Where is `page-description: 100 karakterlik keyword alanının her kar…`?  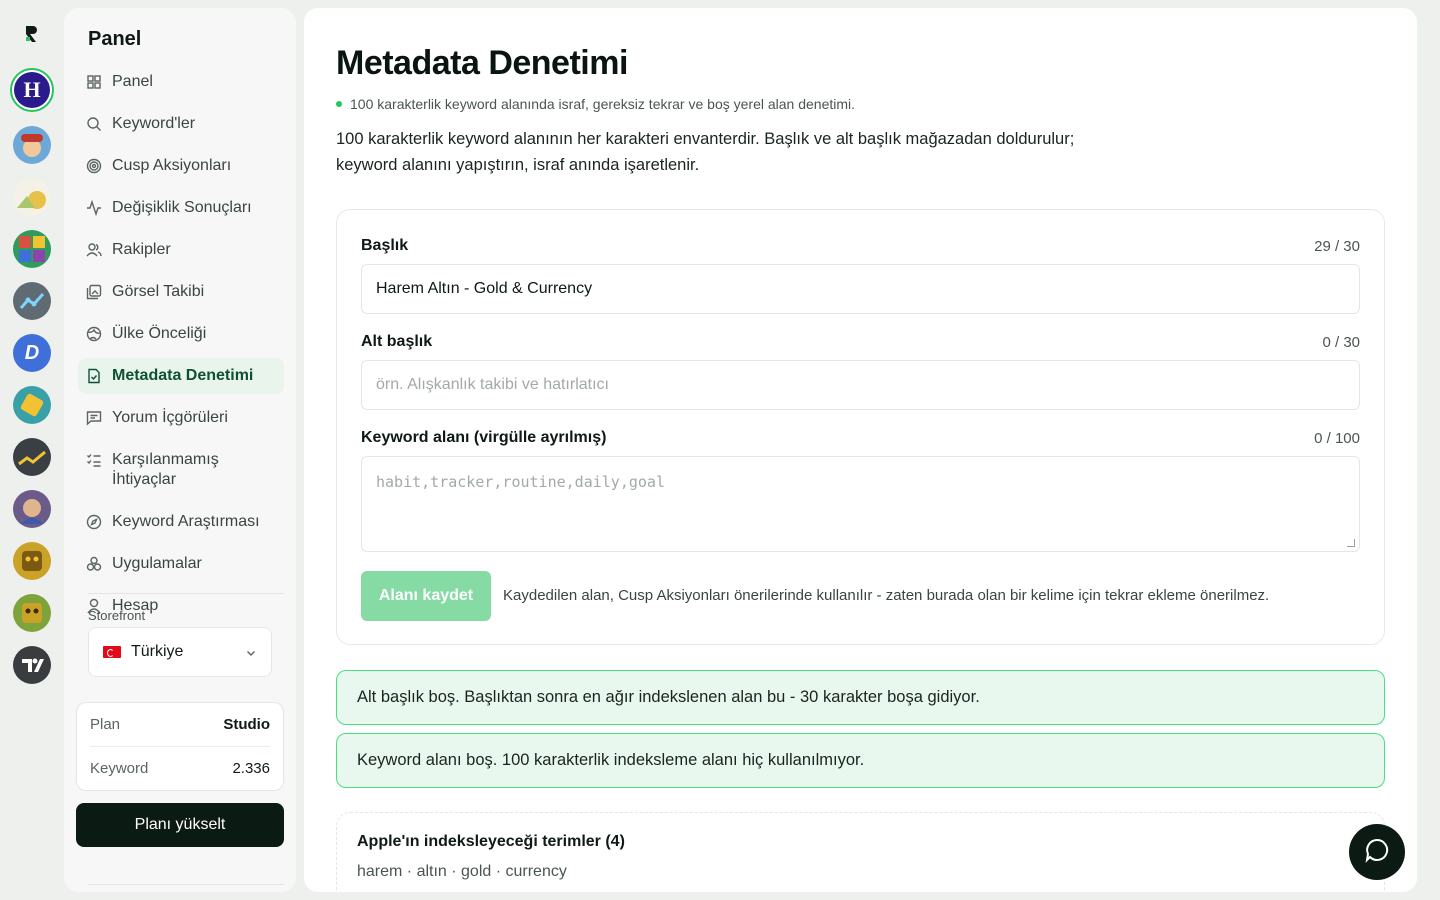 page-description: 100 karakterlik keyword alanının her kar… is located at coordinates (705, 152).